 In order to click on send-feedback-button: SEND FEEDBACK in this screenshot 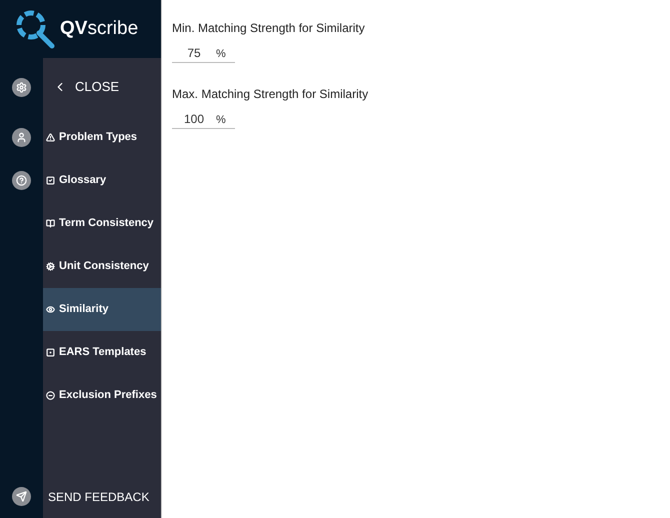, I will do `click(102, 496)`.